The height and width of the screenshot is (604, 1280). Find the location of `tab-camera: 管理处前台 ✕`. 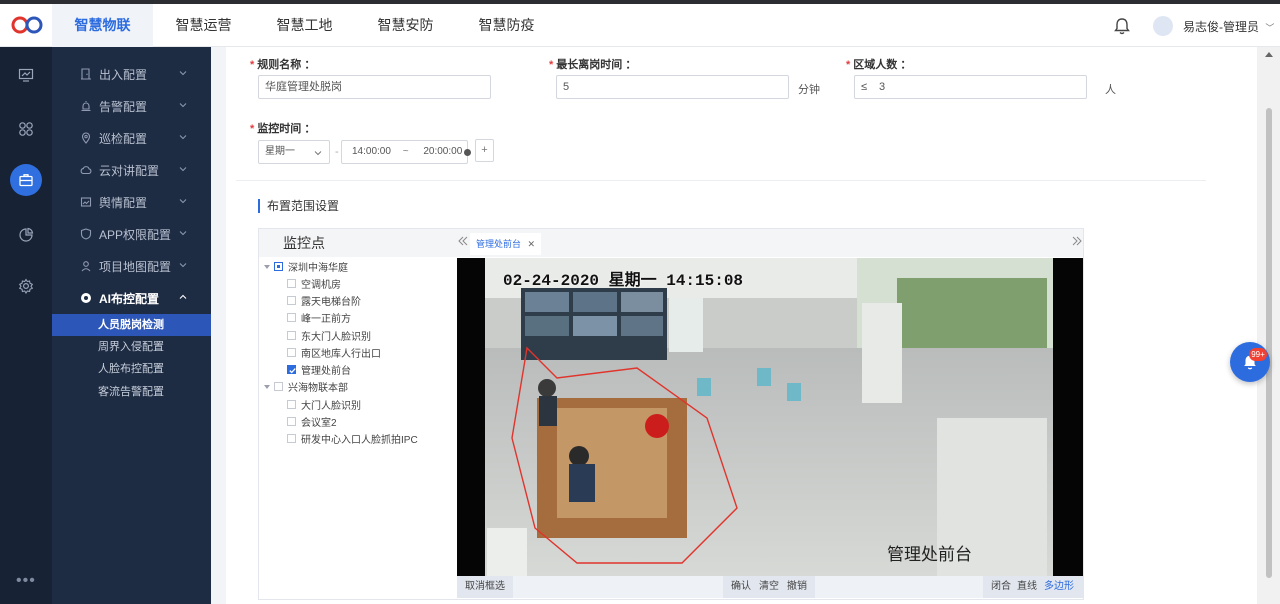

tab-camera: 管理处前台 ✕ is located at coordinates (506, 244).